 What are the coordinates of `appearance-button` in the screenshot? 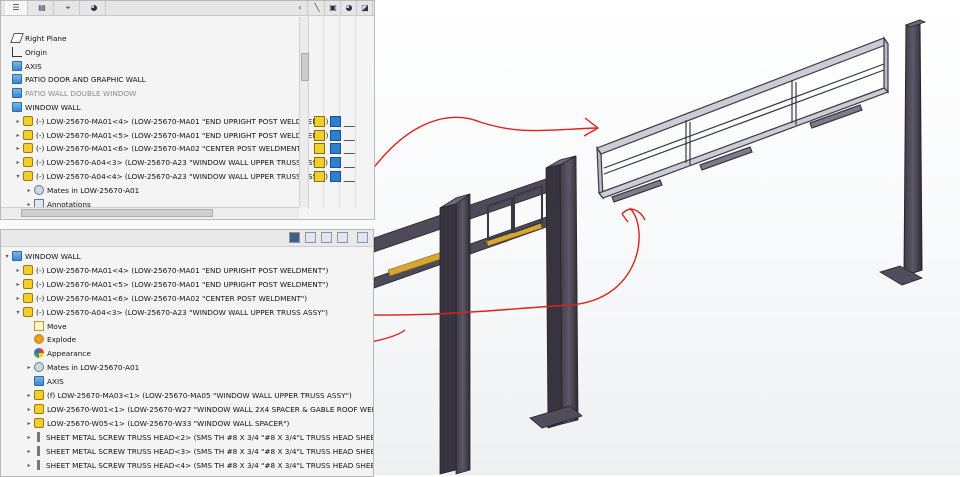 It's located at (310, 237).